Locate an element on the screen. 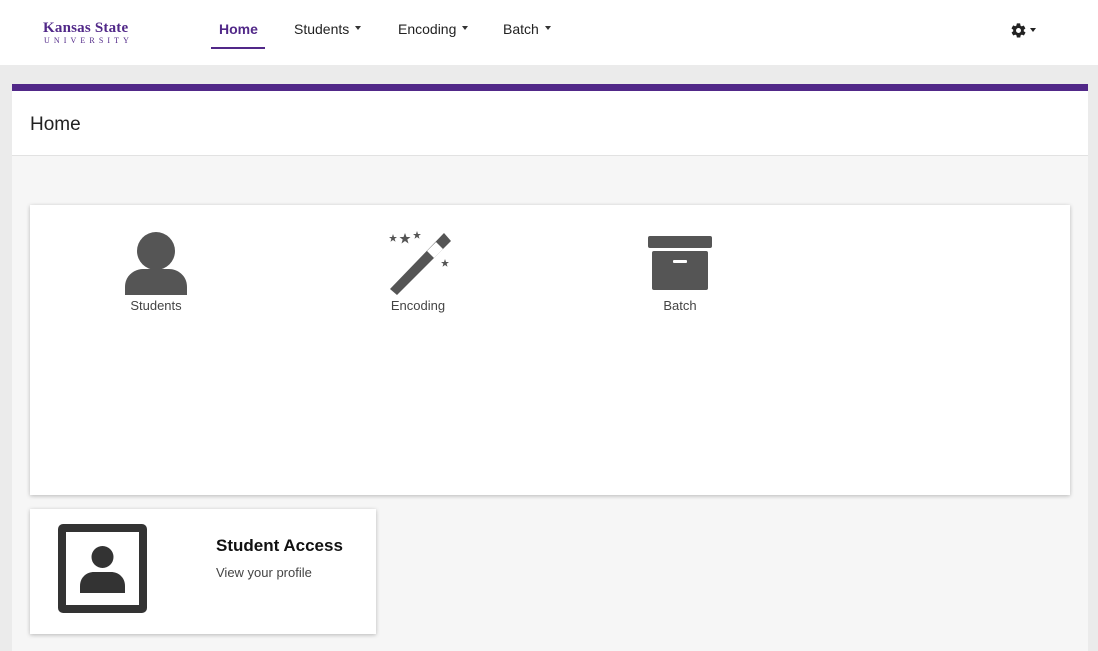  students-tile: Students is located at coordinates (156, 274).